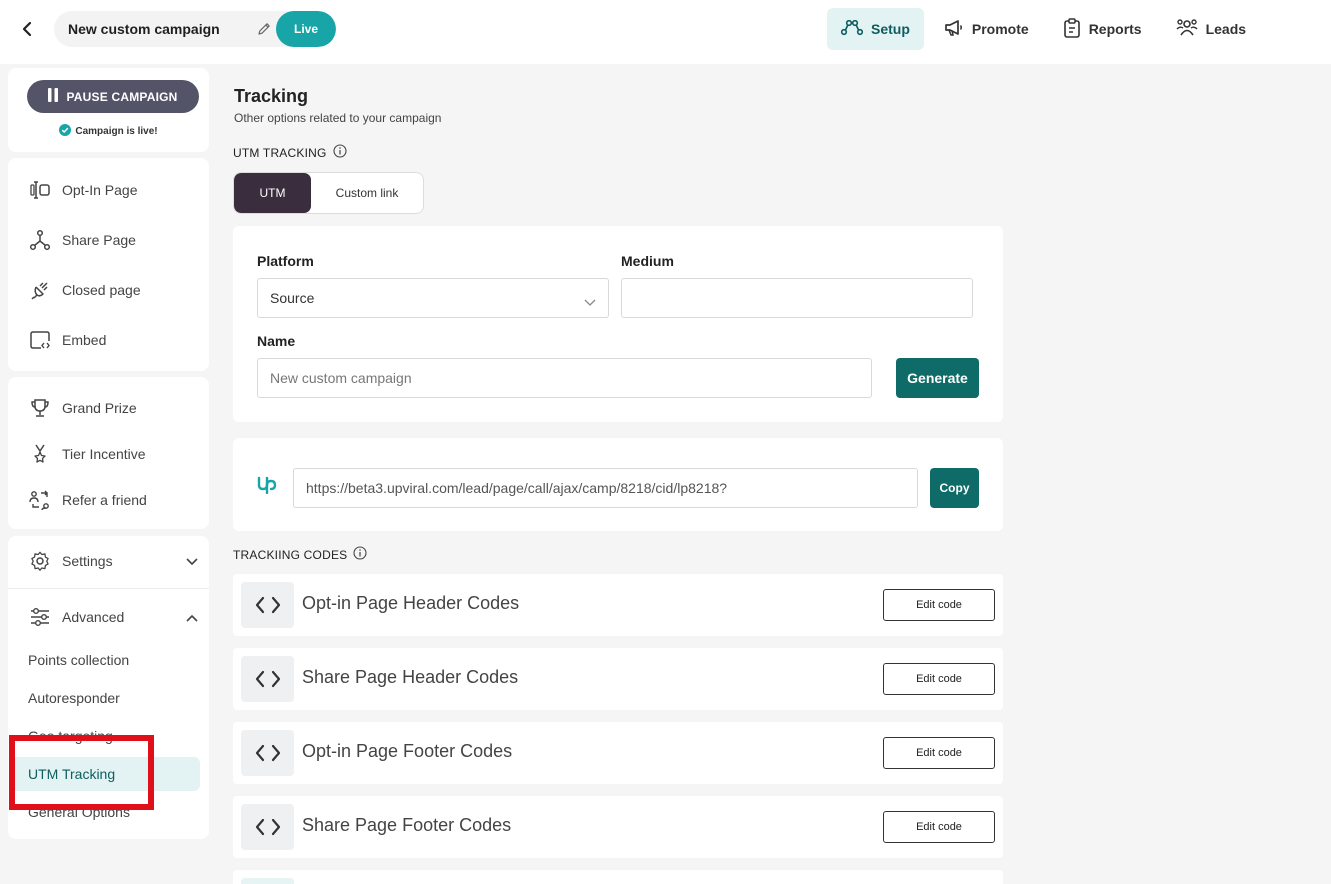 The width and height of the screenshot is (1331, 884). Describe the element at coordinates (1046, 29) in the screenshot. I see `top-nav: Setup Promote Reports Leads` at that location.